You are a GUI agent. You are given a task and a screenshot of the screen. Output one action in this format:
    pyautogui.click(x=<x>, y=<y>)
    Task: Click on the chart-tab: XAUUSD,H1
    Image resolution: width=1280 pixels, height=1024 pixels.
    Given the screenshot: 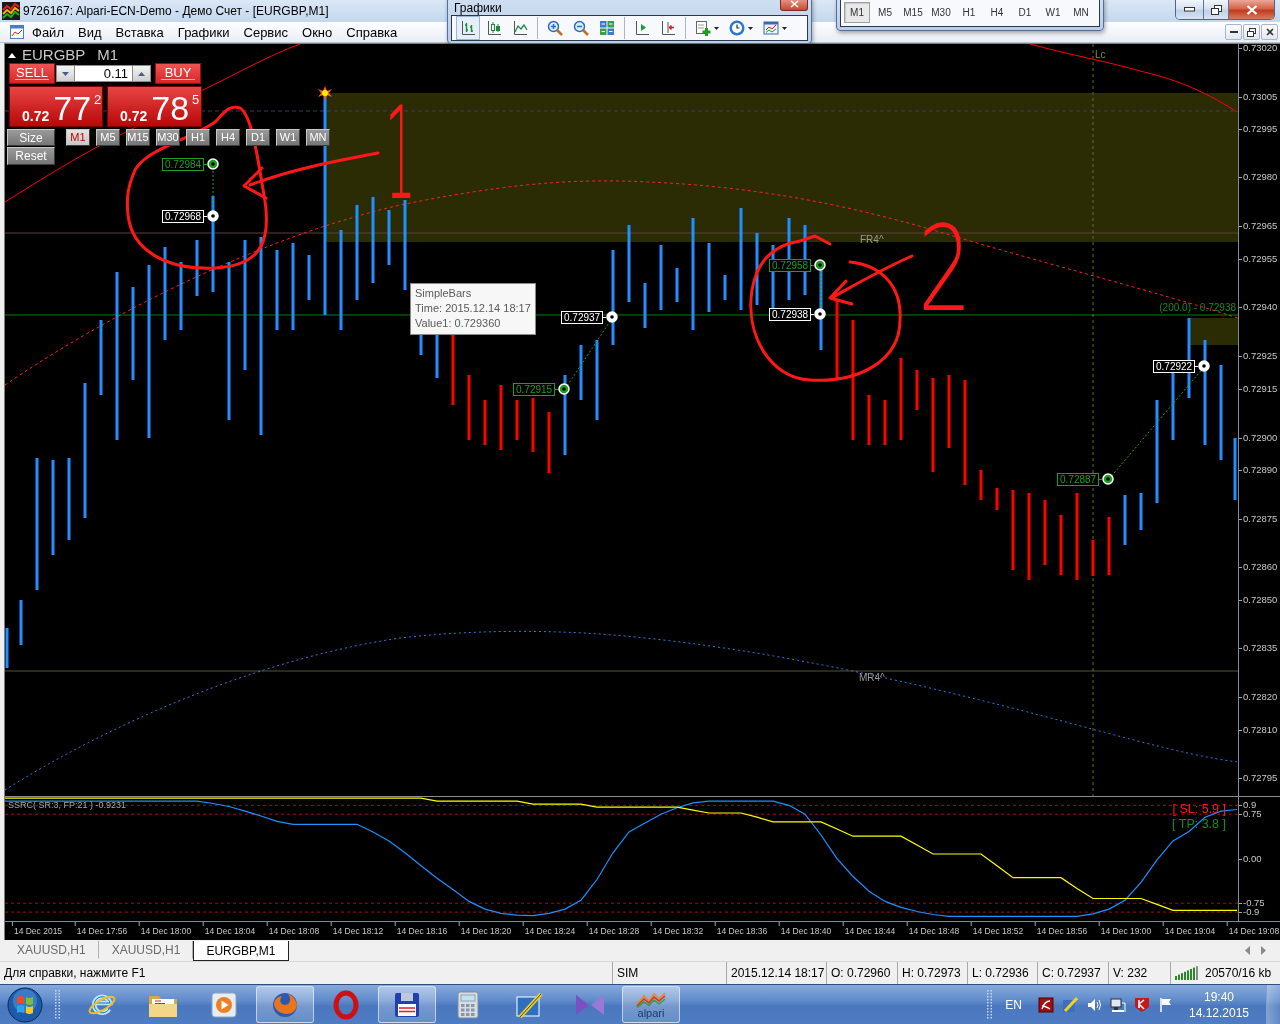 What is the action you would take?
    pyautogui.click(x=51, y=950)
    